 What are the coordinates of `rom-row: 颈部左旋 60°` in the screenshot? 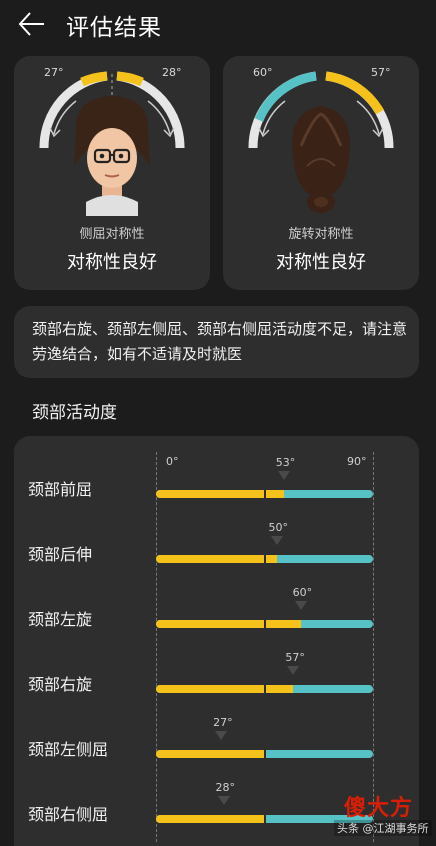 It's located at (216, 616).